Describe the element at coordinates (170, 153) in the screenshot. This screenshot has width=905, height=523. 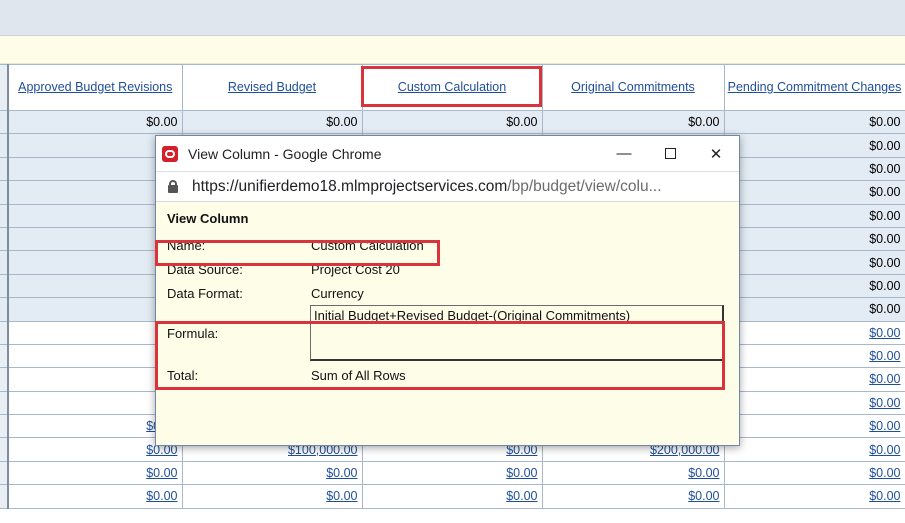
I see `oracle-app-icon` at that location.